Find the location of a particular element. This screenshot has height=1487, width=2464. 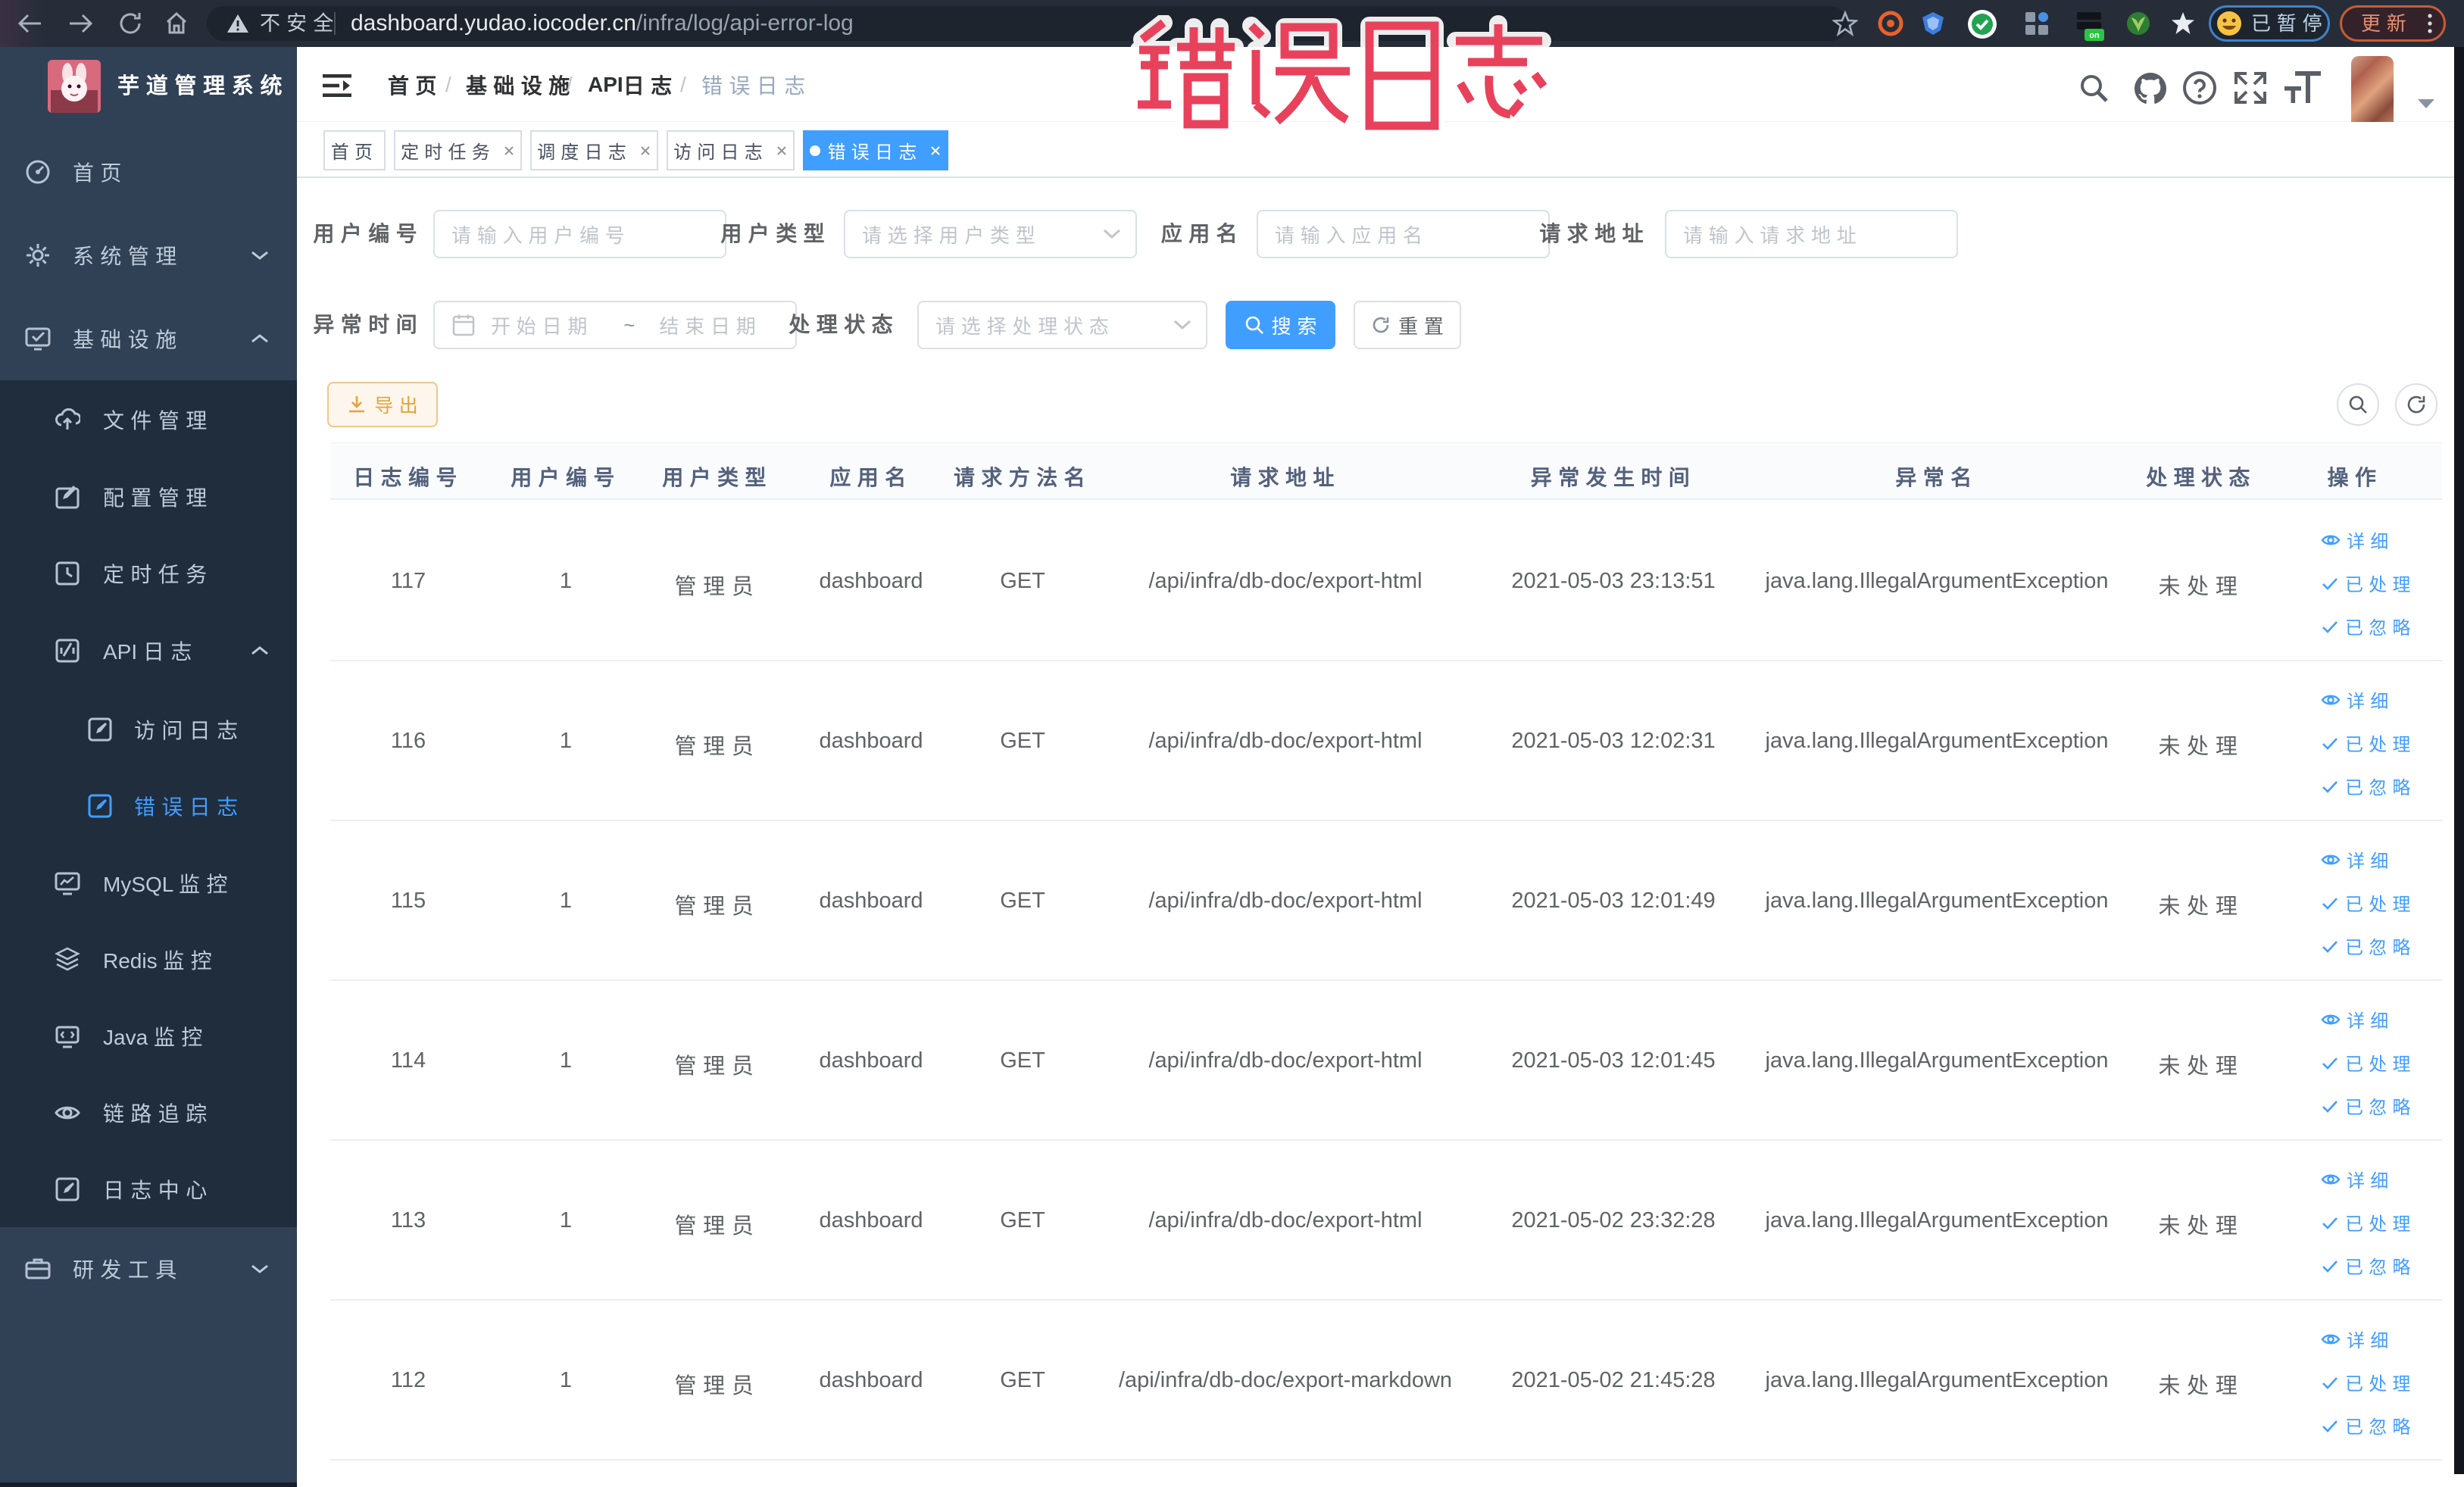

svg-text: on is located at coordinates (2094, 35).